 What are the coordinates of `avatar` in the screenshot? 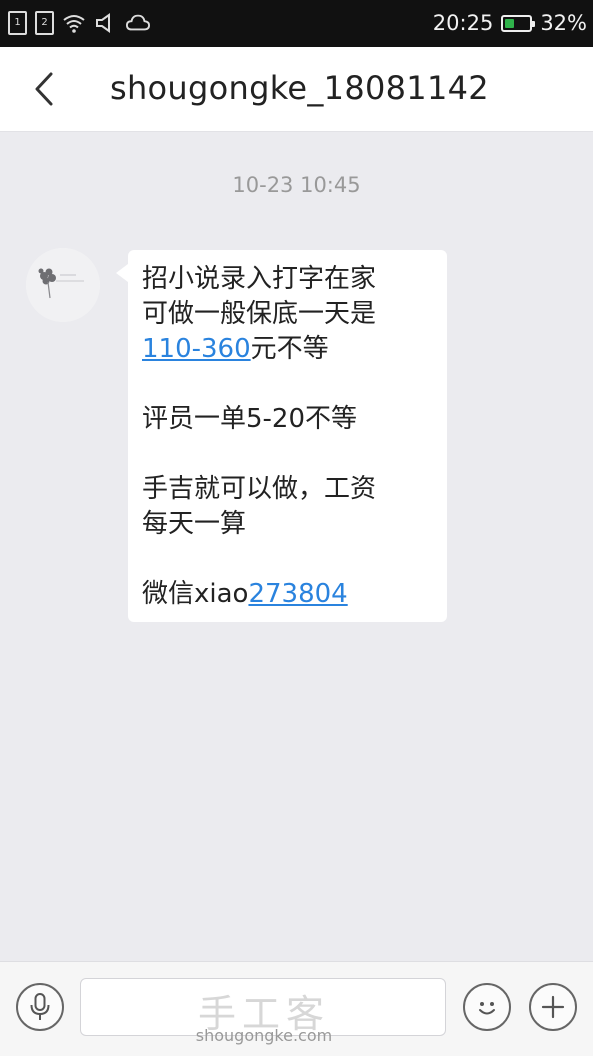 It's located at (63, 285).